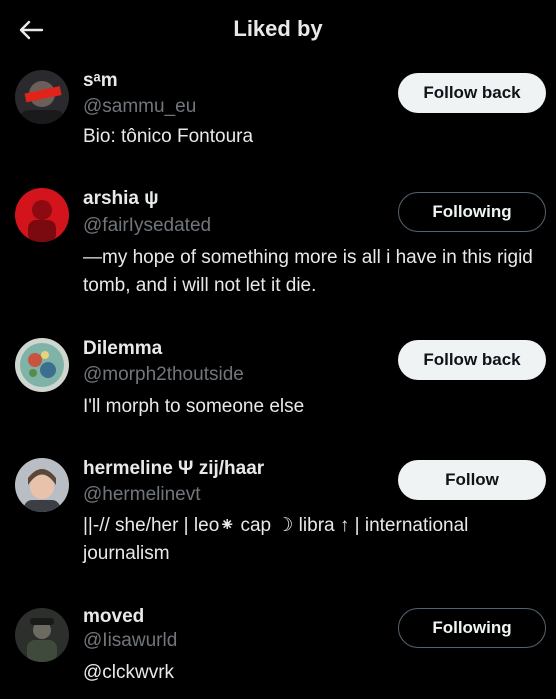  Describe the element at coordinates (472, 480) in the screenshot. I see `follow-button: Follow` at that location.